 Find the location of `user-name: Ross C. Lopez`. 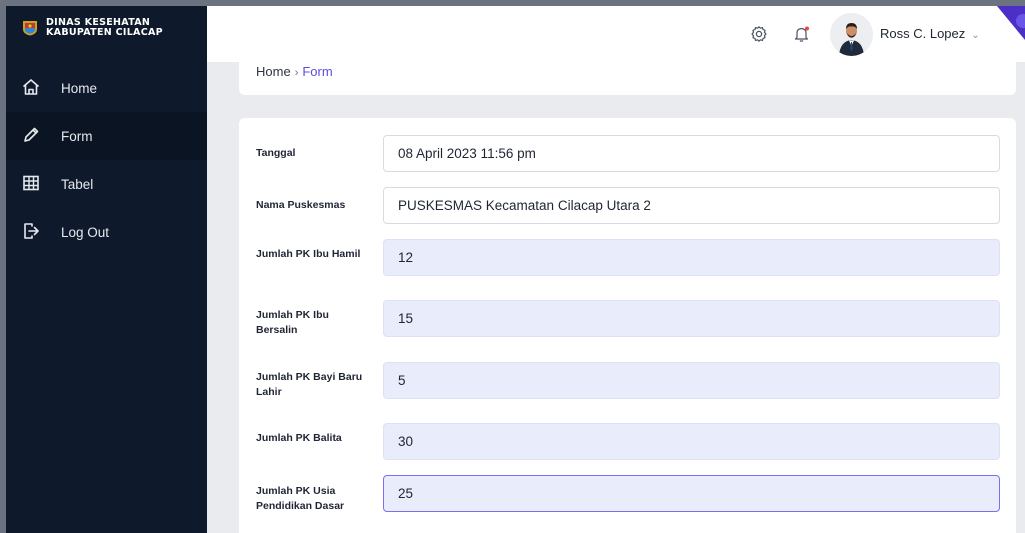

user-name: Ross C. Lopez is located at coordinates (923, 33).